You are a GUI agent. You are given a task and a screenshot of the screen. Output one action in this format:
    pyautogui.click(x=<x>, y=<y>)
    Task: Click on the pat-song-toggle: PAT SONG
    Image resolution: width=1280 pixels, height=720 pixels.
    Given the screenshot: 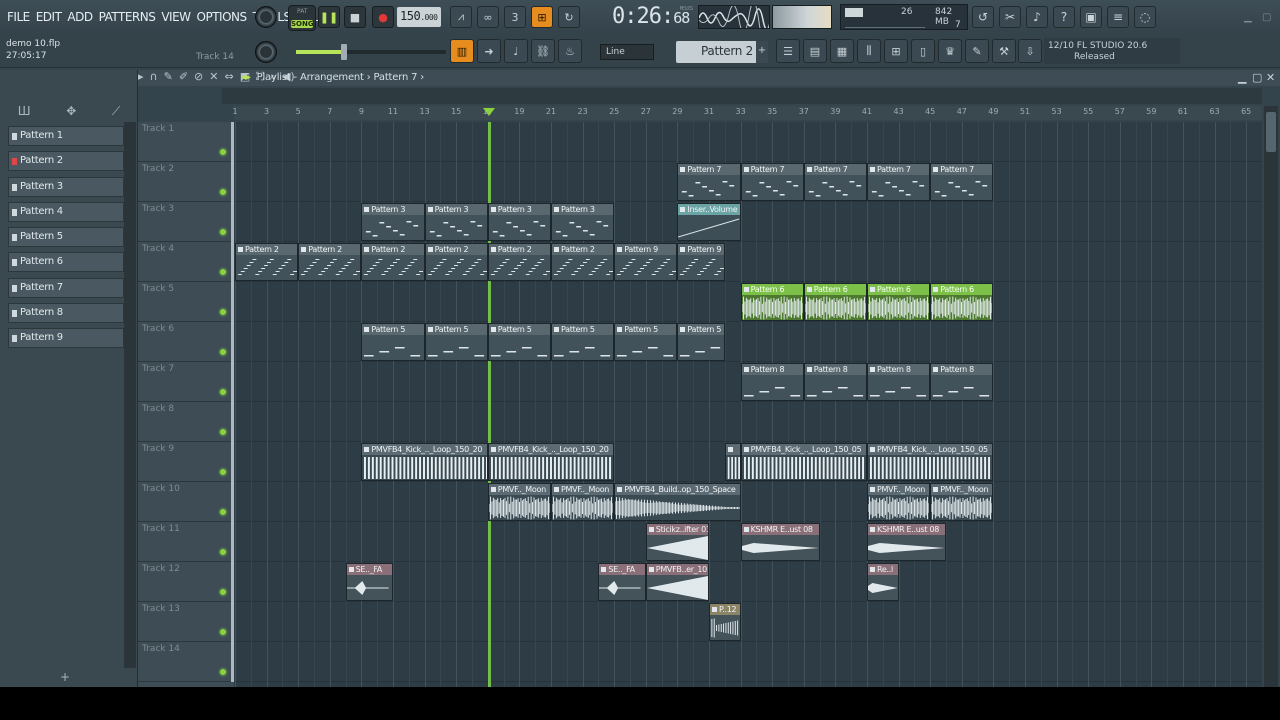 What is the action you would take?
    pyautogui.click(x=302, y=18)
    